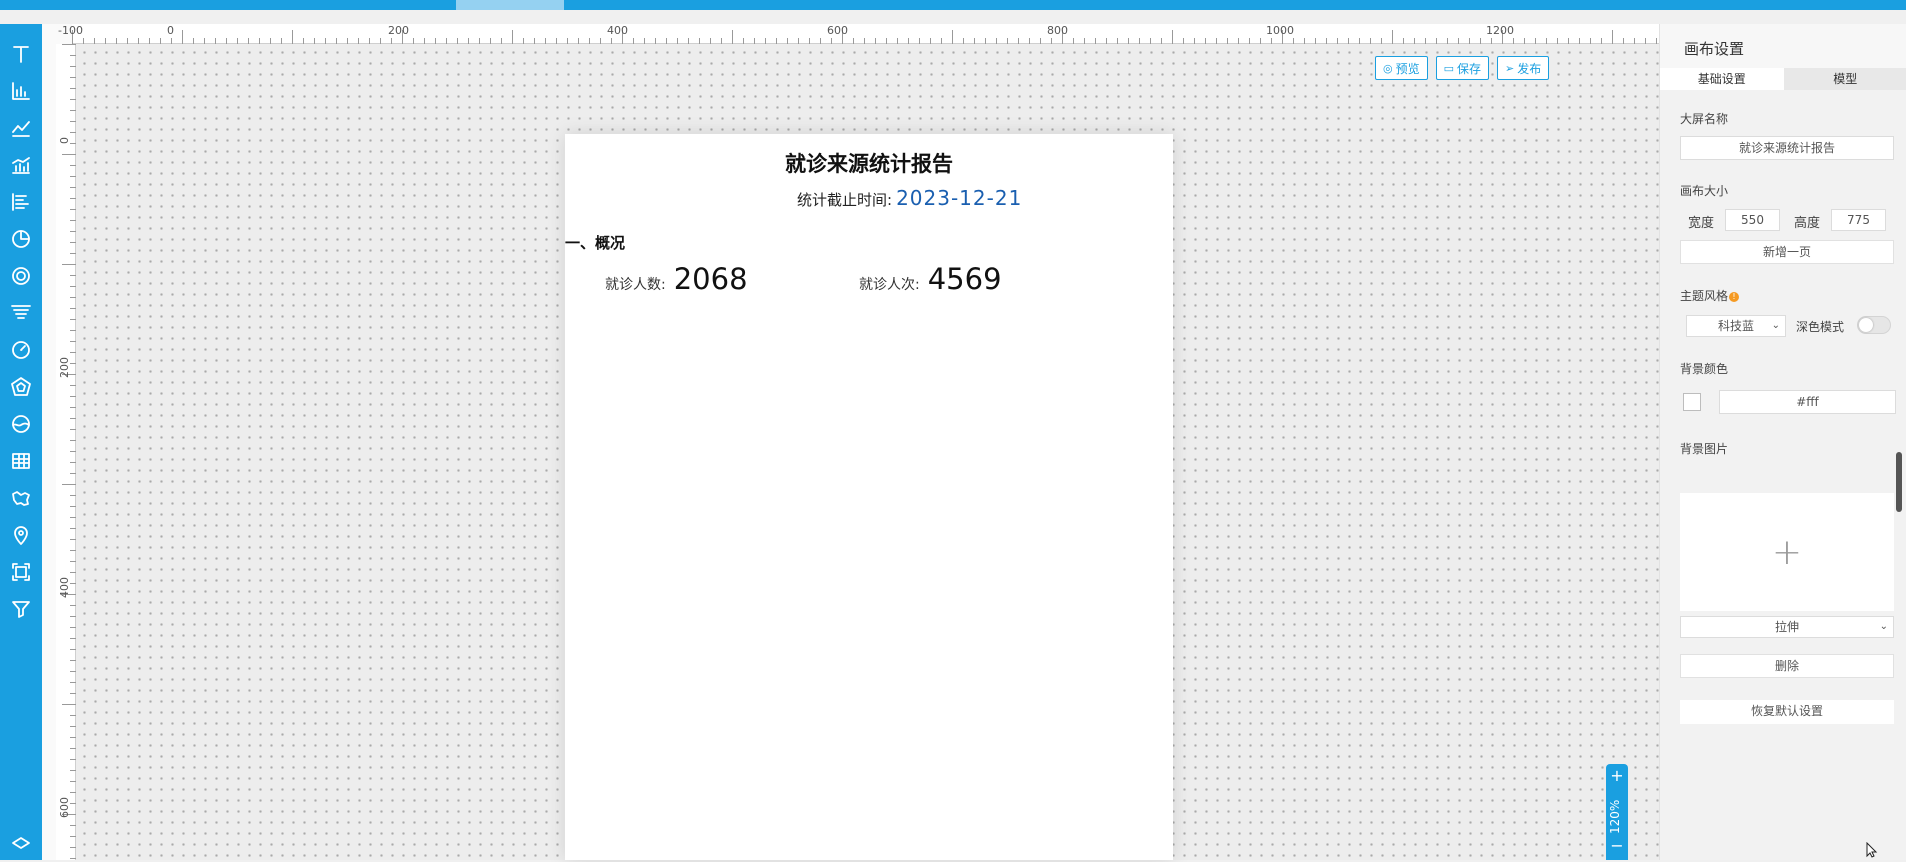  I want to click on panel-header: 画布设置, so click(1783, 46).